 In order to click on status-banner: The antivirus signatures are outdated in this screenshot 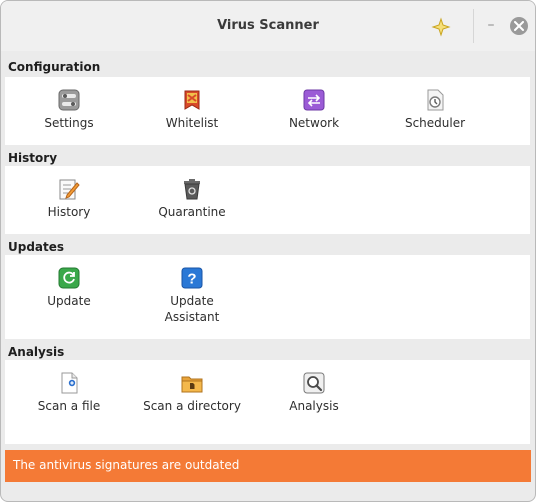, I will do `click(268, 466)`.